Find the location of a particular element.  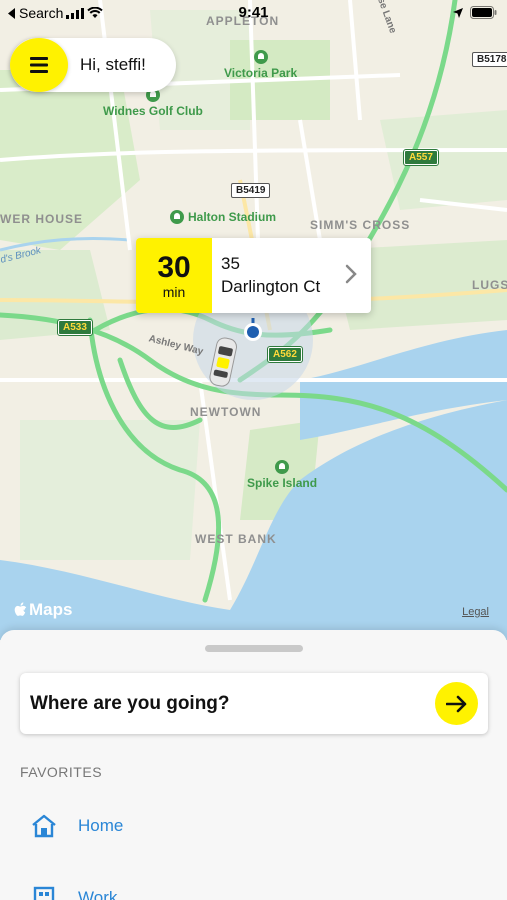

status-time: 9:41 is located at coordinates (253, 12).